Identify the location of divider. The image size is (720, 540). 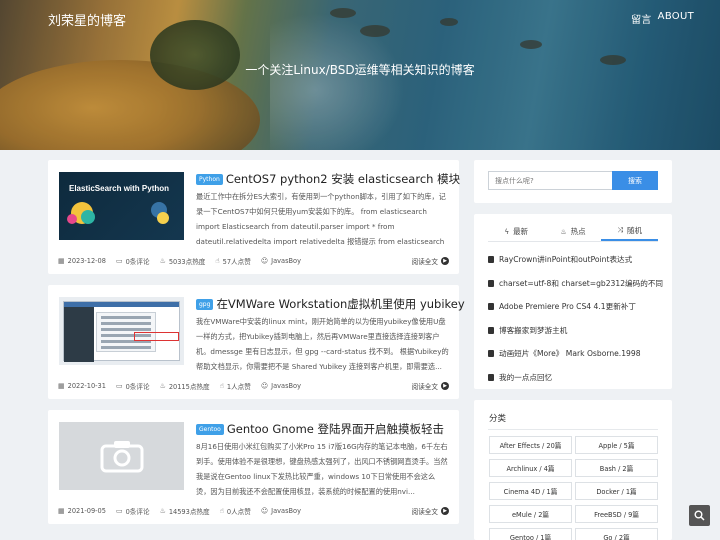
(573, 429).